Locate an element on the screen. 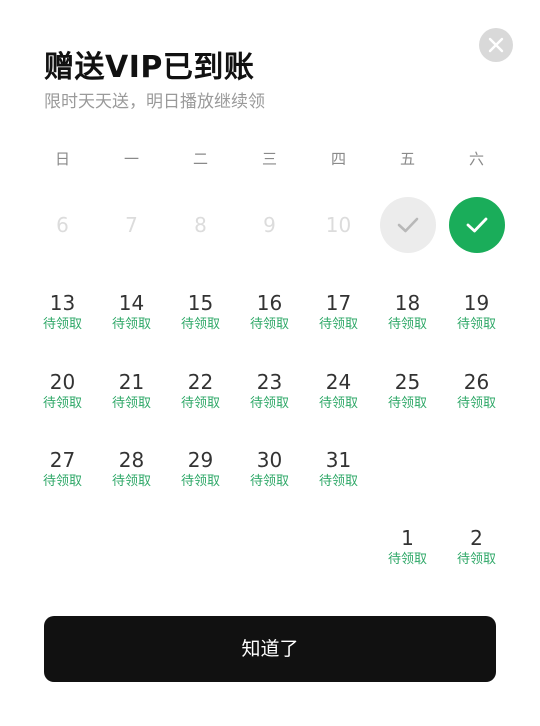  calendar-day-past: 7 is located at coordinates (131, 225).